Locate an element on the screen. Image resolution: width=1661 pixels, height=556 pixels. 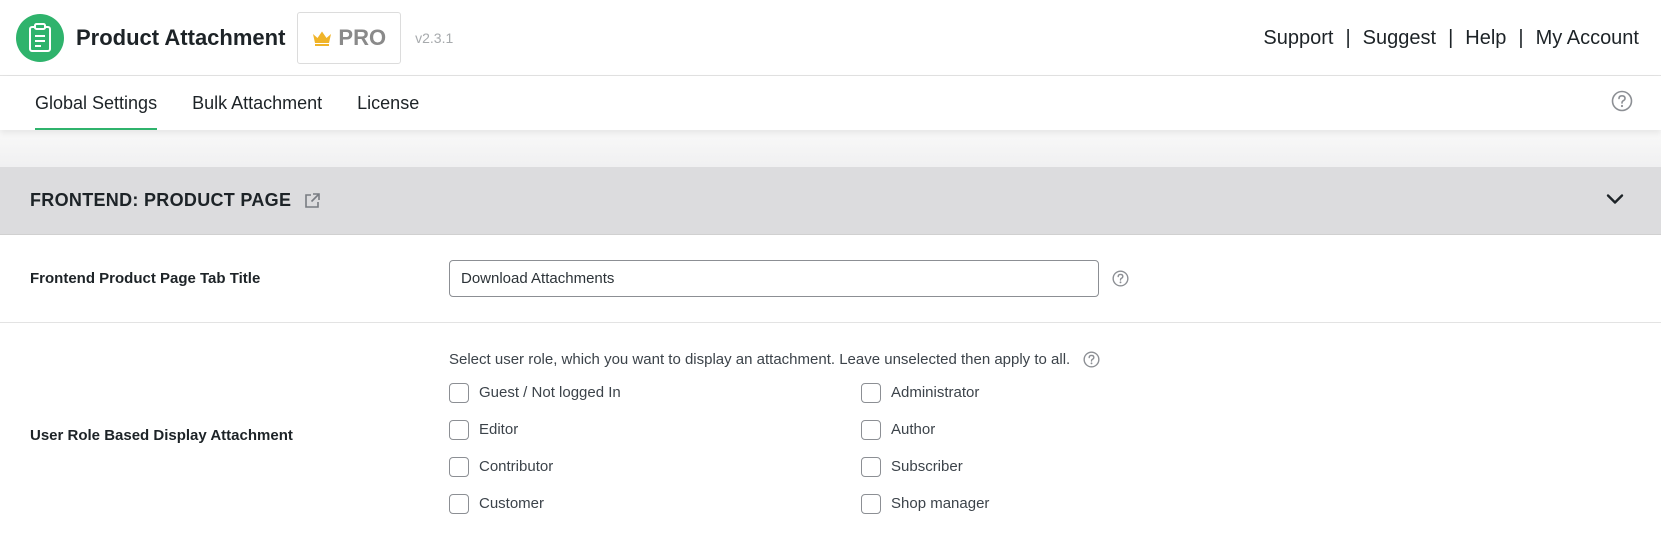
app-title: Product Attachment is located at coordinates (181, 37).